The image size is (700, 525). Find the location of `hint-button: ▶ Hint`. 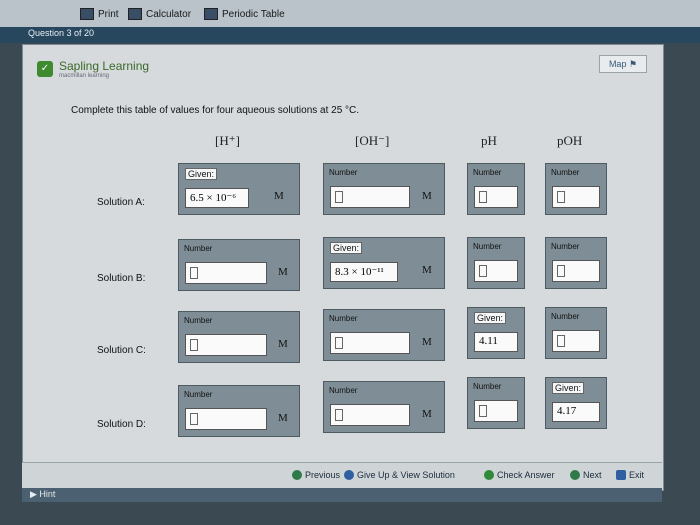

hint-button: ▶ Hint is located at coordinates (42, 494).